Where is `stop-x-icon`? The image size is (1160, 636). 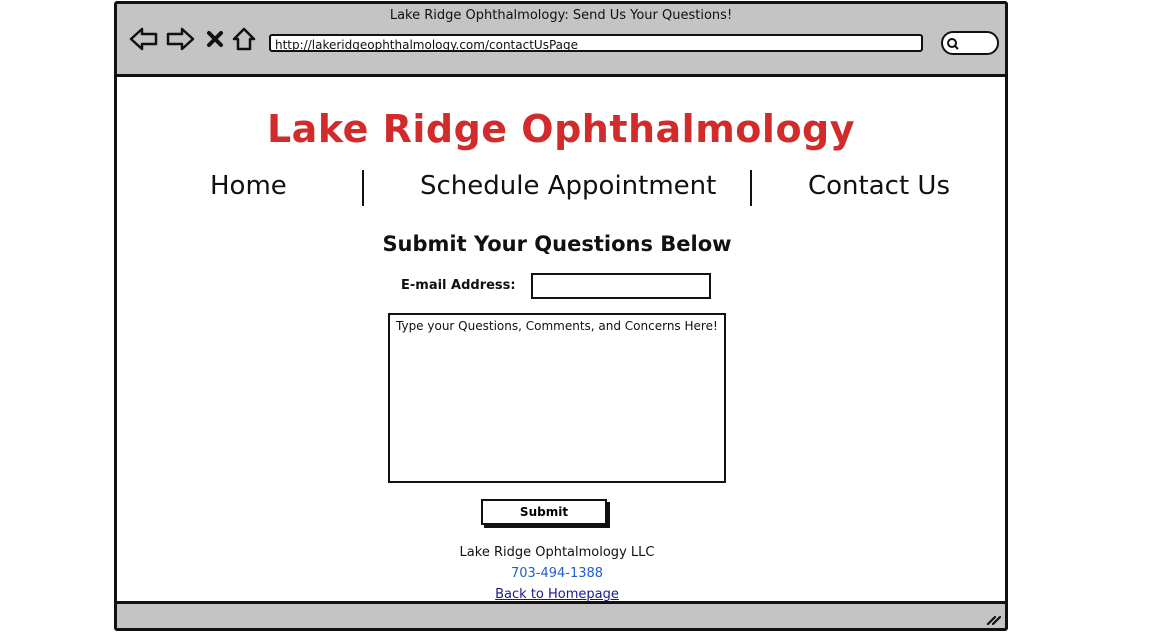 stop-x-icon is located at coordinates (215, 39).